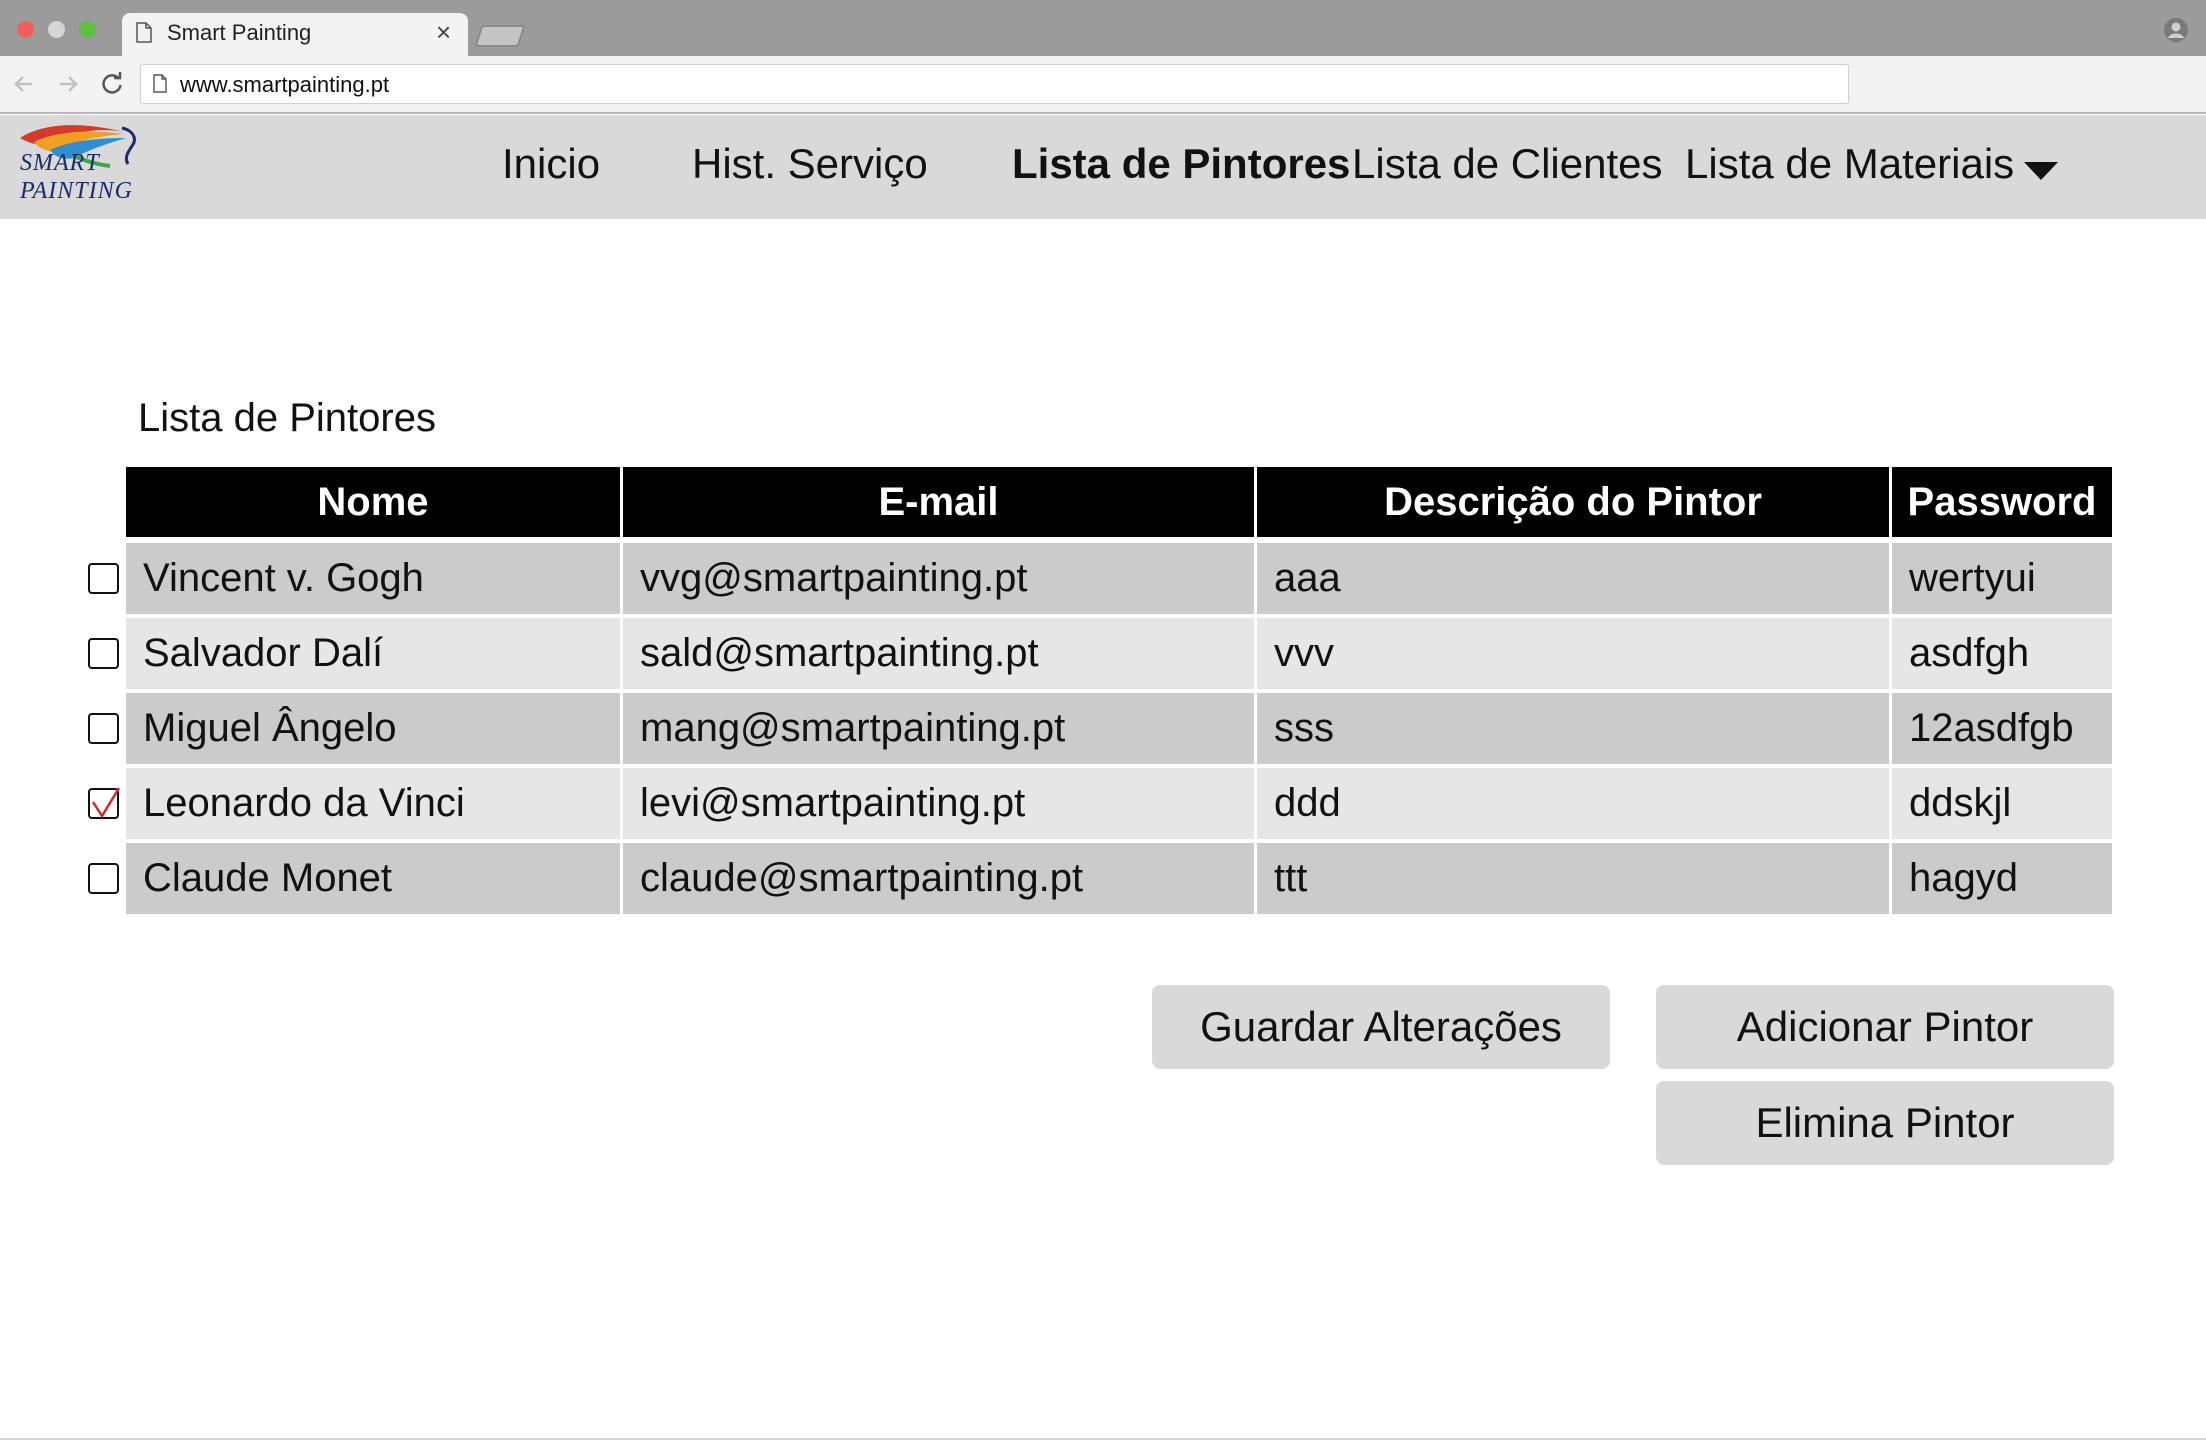  I want to click on chevron-down-icon, so click(2041, 171).